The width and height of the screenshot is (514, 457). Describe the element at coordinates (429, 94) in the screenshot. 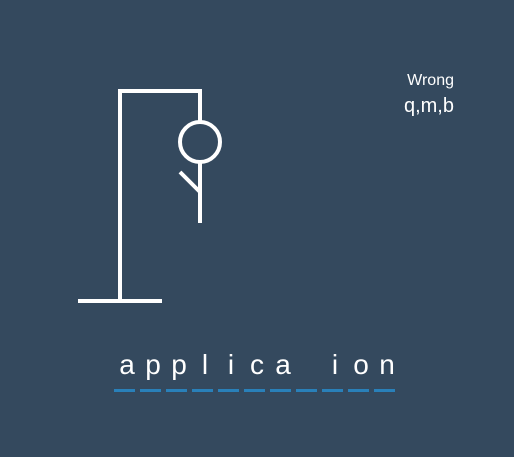

I see `wrong-letters-panel: Wrong q,m,b` at that location.